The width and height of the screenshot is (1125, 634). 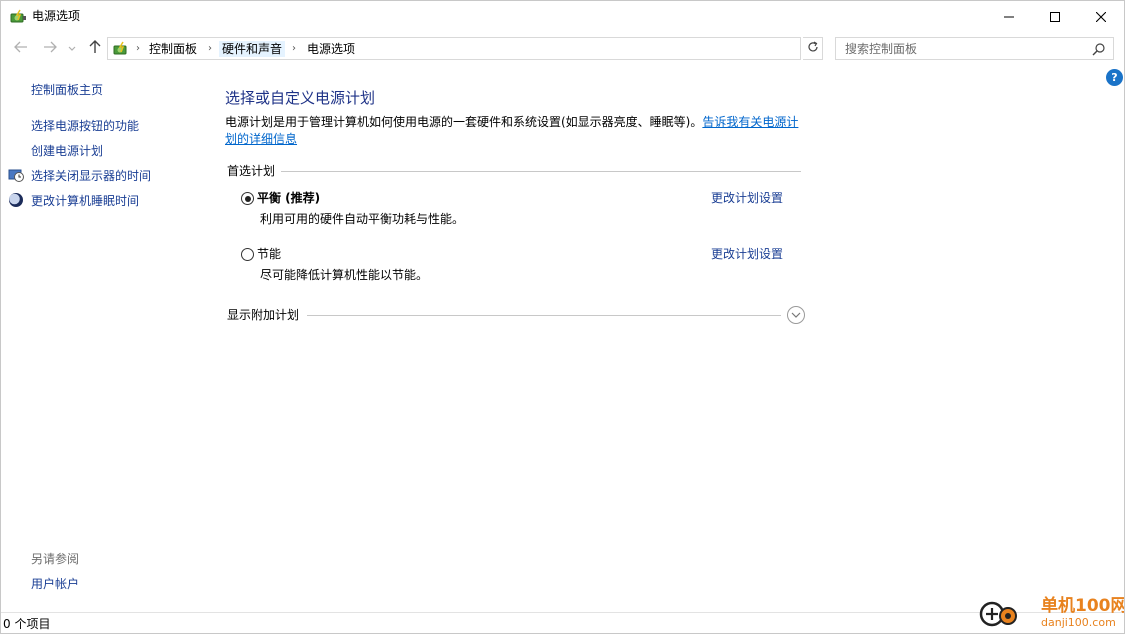 I want to click on close-button, so click(x=1101, y=16).